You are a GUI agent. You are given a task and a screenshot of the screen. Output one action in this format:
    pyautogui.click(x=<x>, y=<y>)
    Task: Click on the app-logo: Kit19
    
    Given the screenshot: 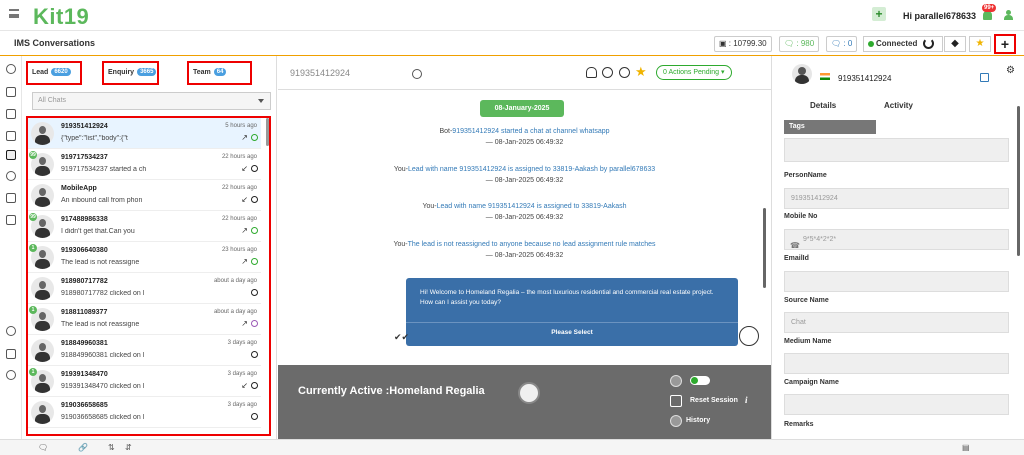 What is the action you would take?
    pyautogui.click(x=61, y=17)
    